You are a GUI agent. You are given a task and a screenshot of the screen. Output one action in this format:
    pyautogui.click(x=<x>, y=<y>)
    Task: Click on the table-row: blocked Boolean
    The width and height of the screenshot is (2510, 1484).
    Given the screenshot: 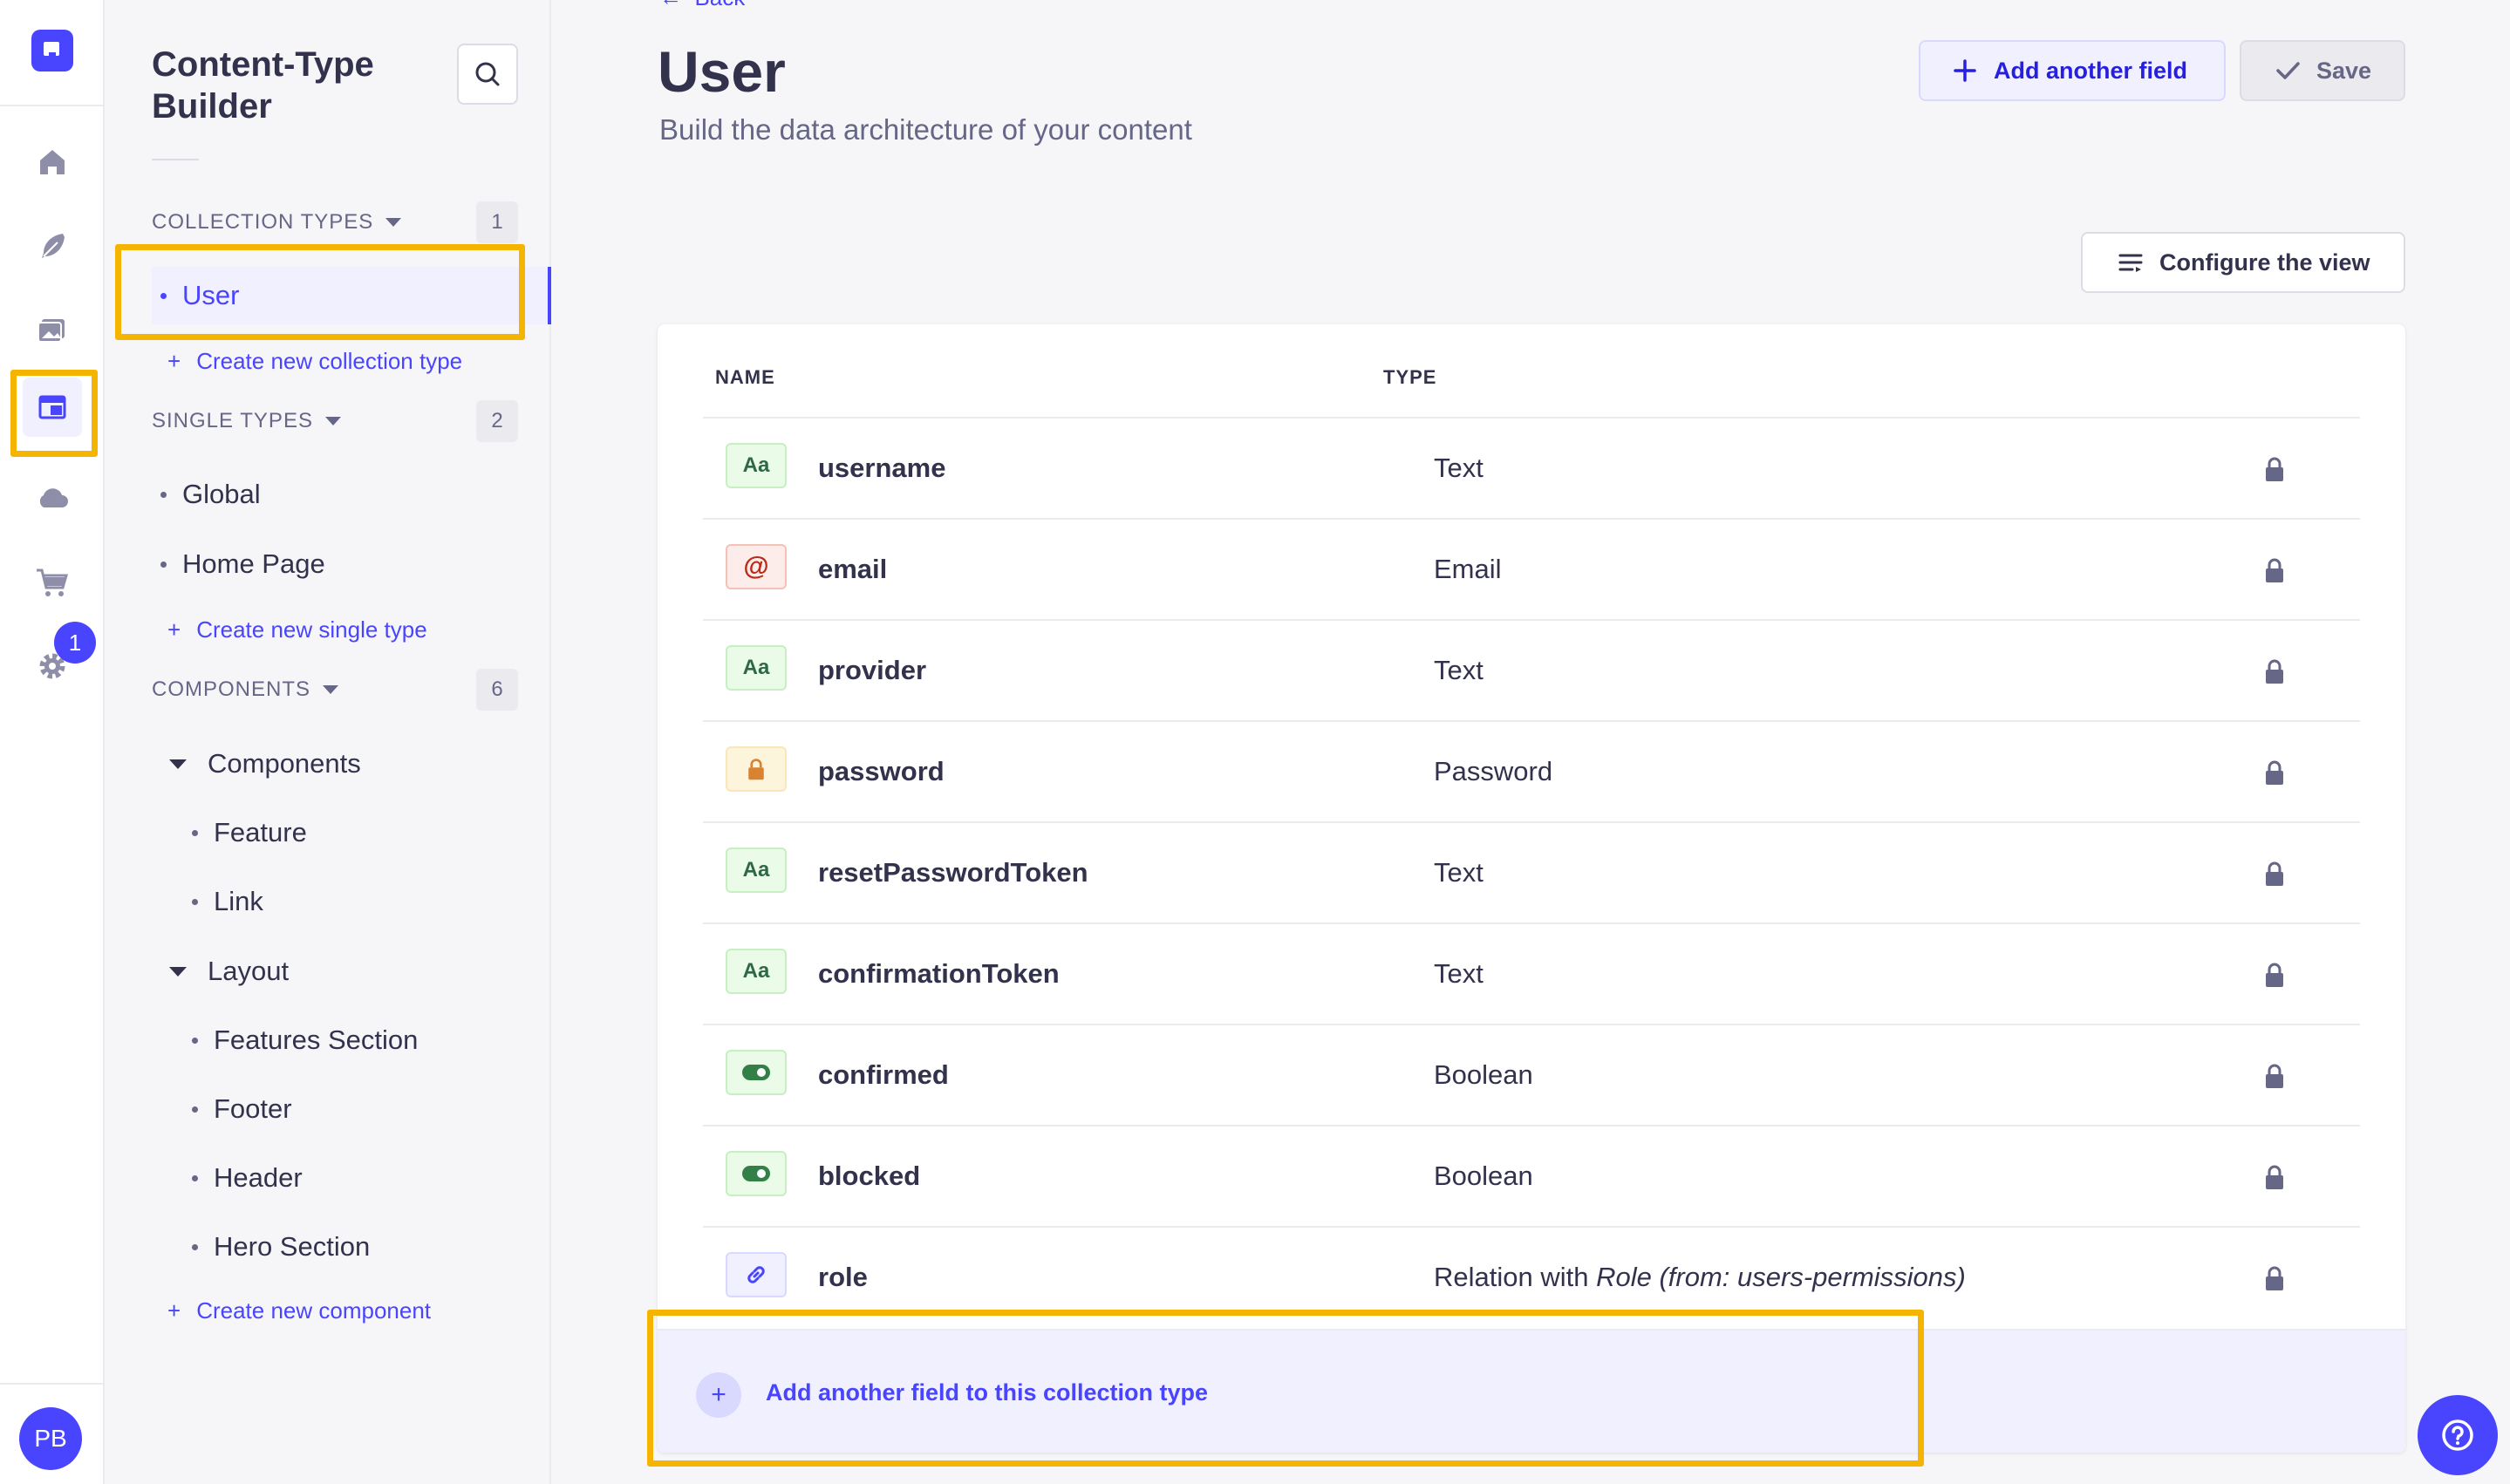 What is the action you would take?
    pyautogui.click(x=1531, y=1175)
    